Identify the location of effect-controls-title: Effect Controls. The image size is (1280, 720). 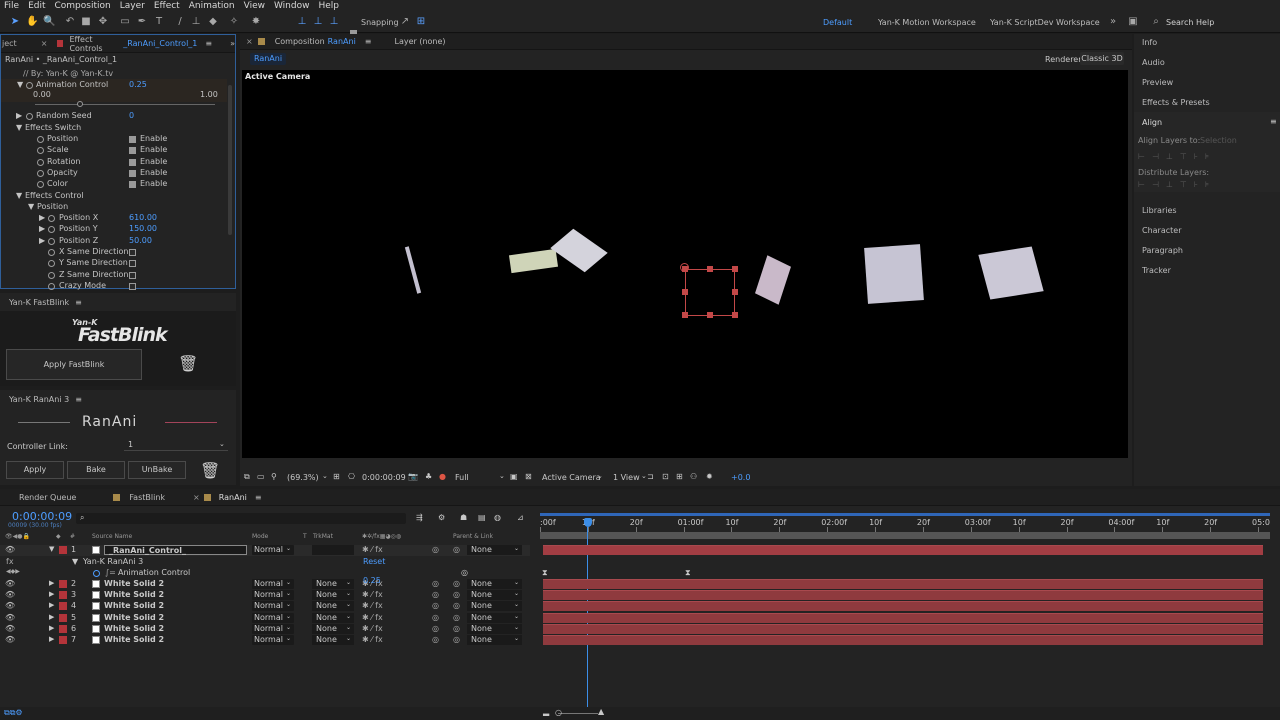
(94, 44).